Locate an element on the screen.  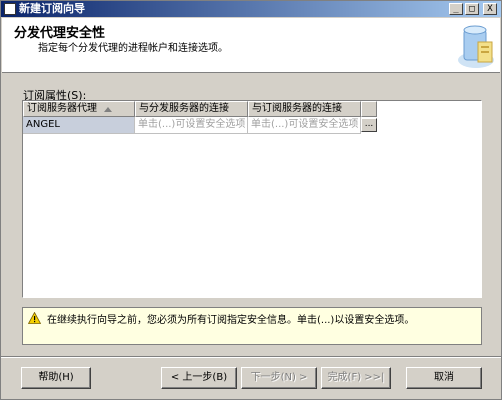
column-header-subscriber-connection: 与订阅服务器的连接 is located at coordinates (304, 109).